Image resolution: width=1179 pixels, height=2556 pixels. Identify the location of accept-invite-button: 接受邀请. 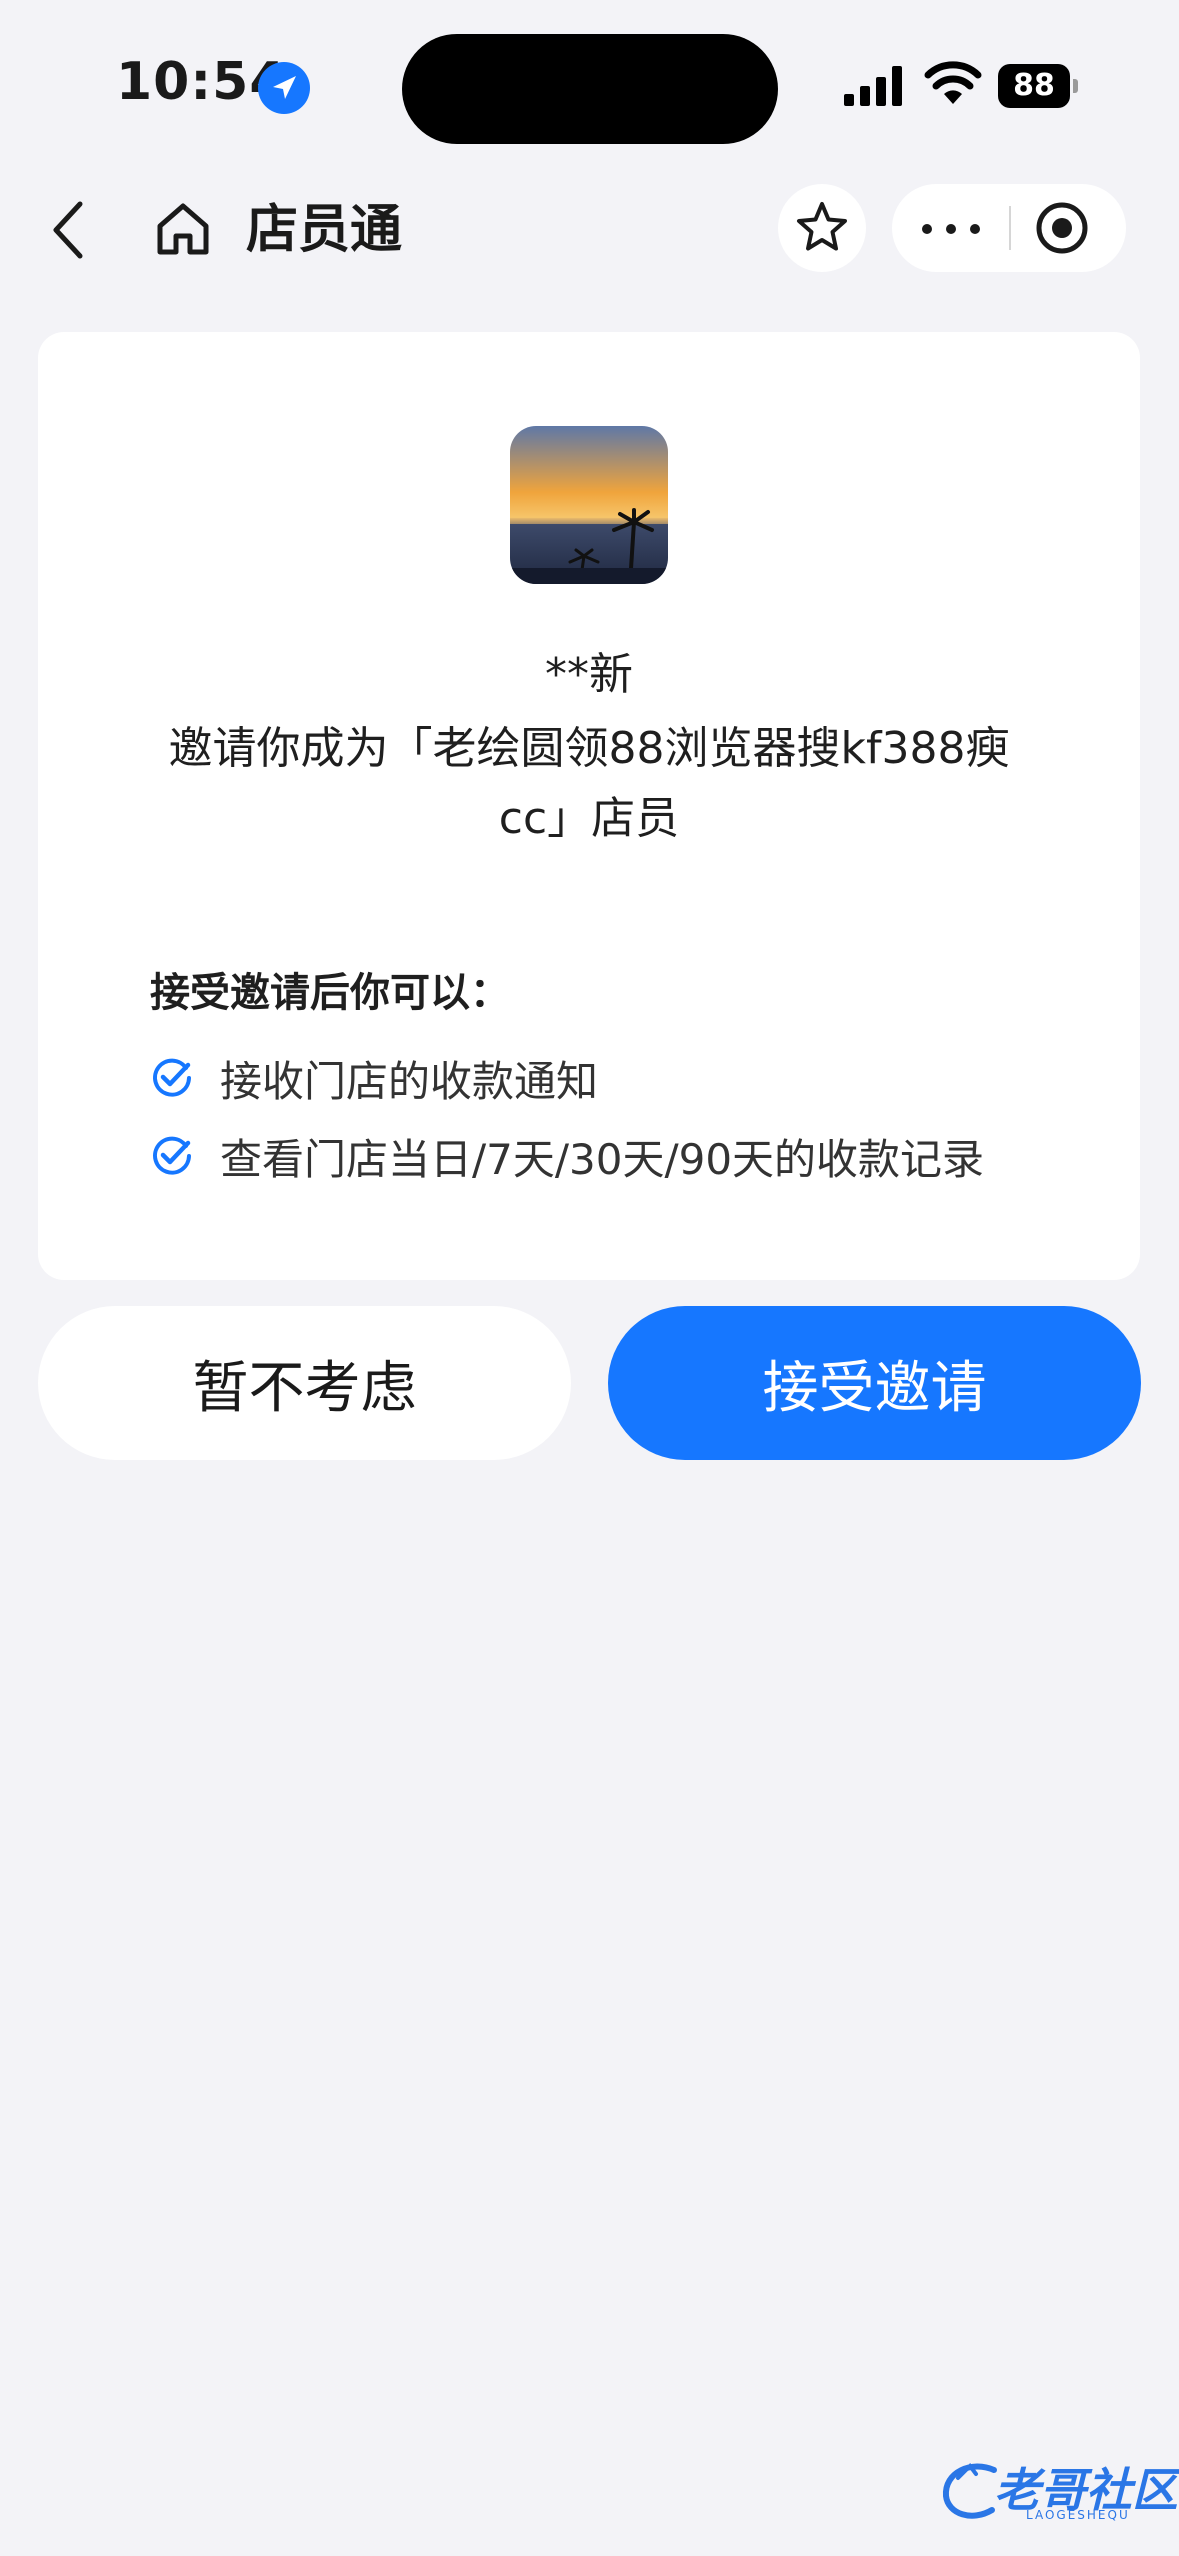
(874, 1383).